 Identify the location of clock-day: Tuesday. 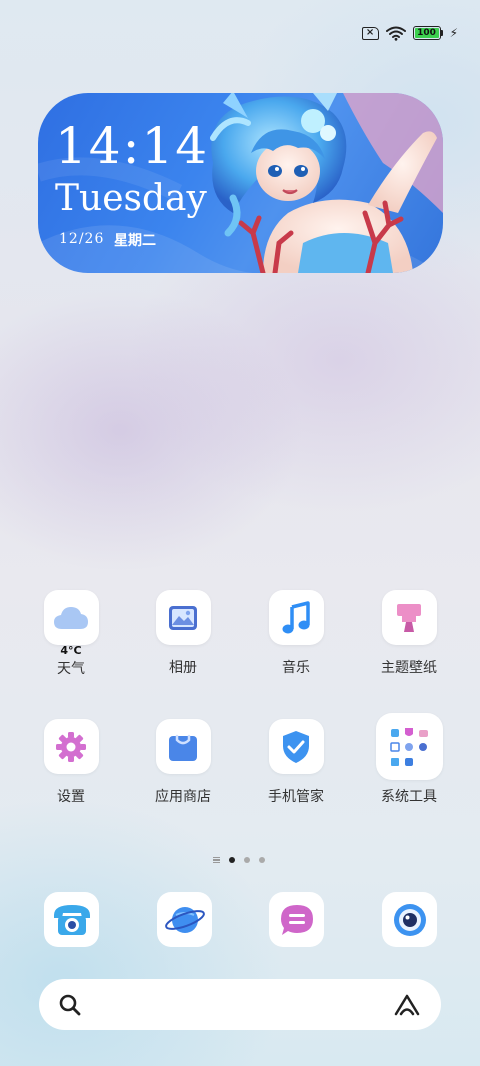
(131, 198).